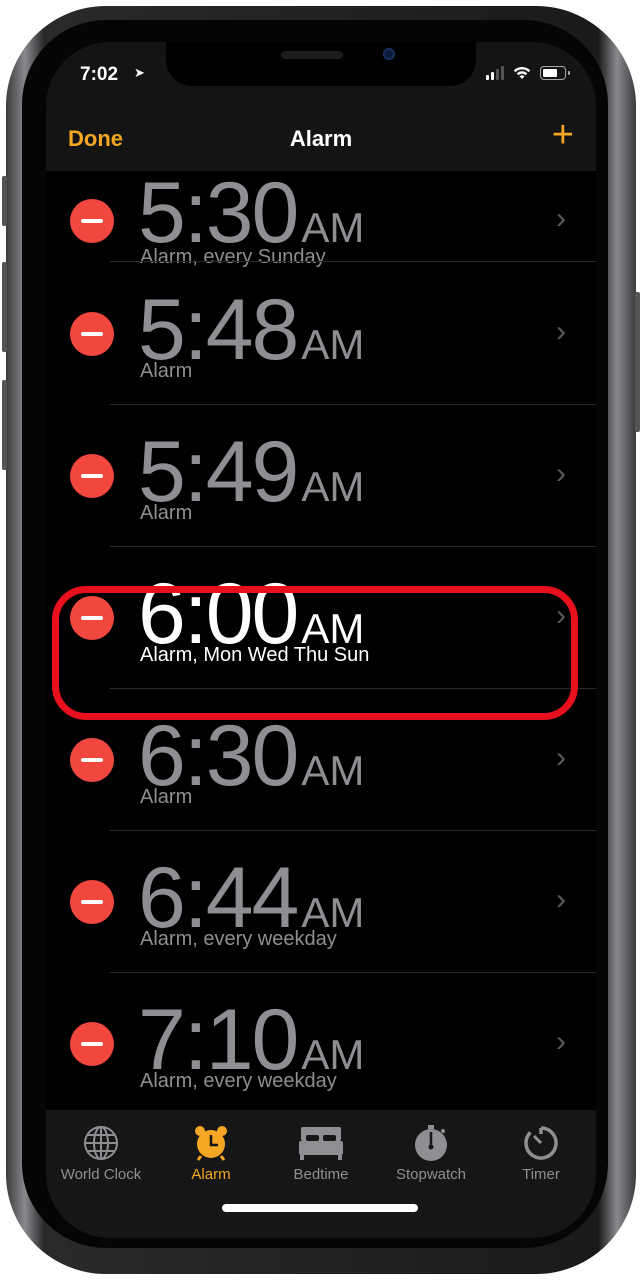  Describe the element at coordinates (211, 1174) in the screenshot. I see `tab-label: Alarm` at that location.